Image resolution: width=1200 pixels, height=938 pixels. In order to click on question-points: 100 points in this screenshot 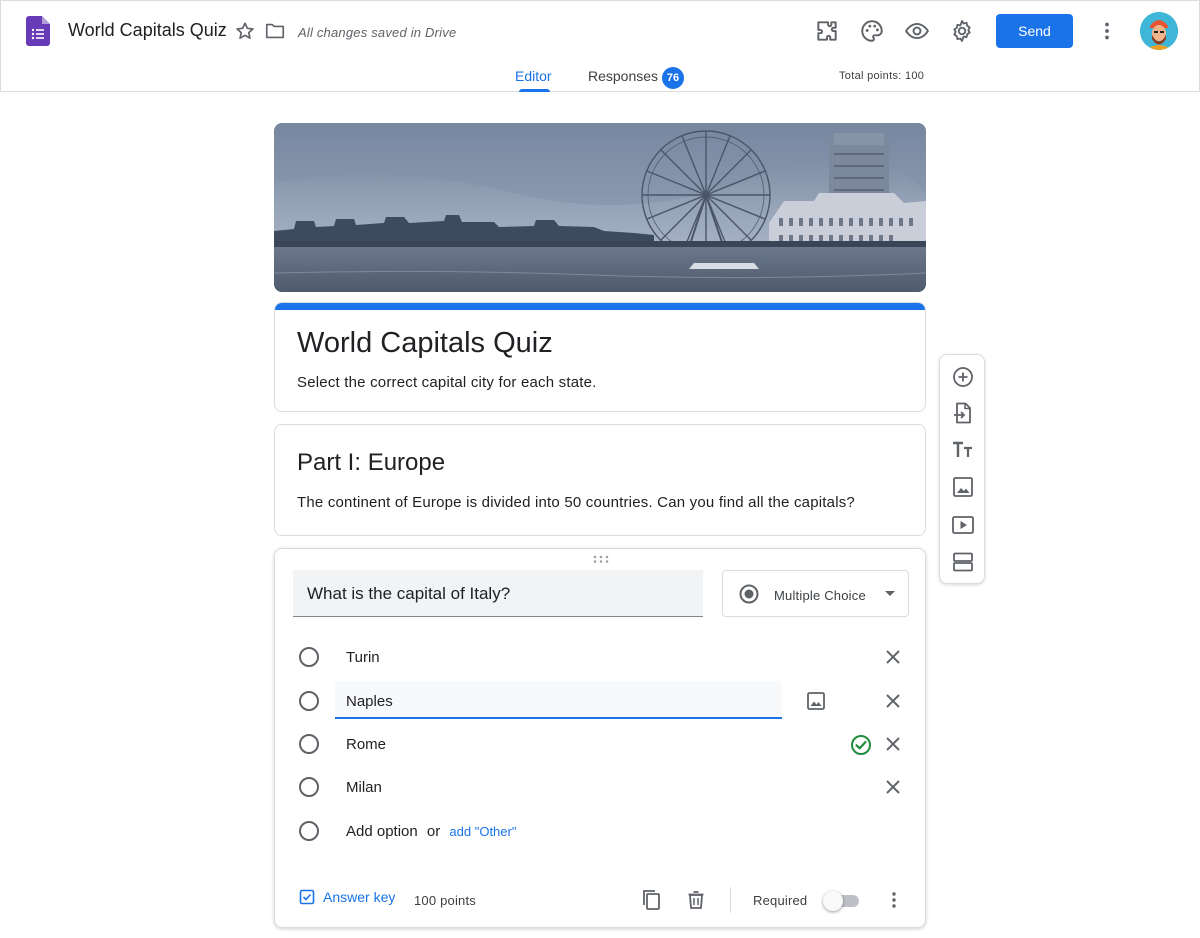, I will do `click(445, 900)`.